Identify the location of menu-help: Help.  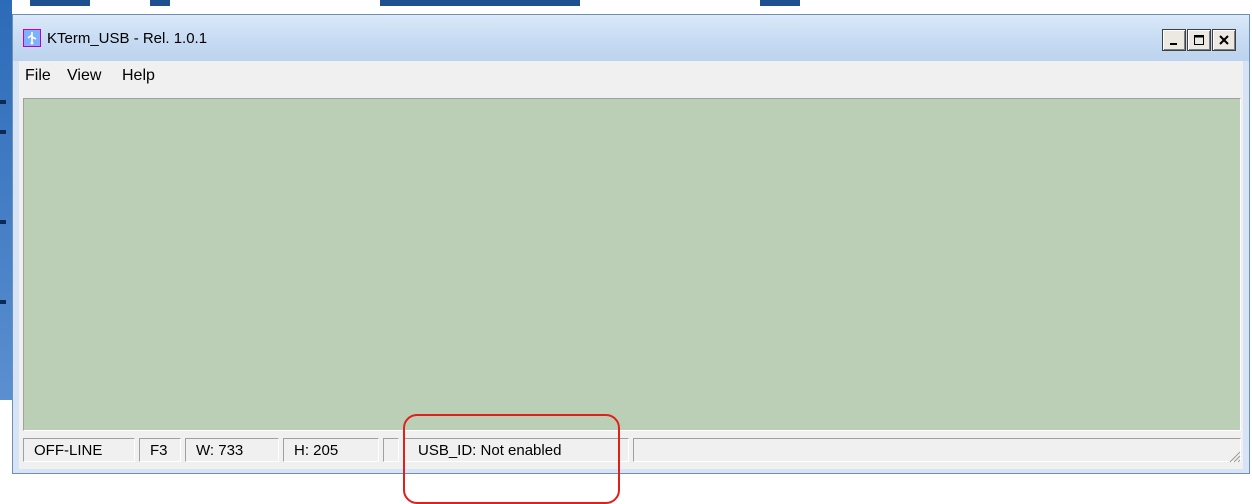
(138, 76).